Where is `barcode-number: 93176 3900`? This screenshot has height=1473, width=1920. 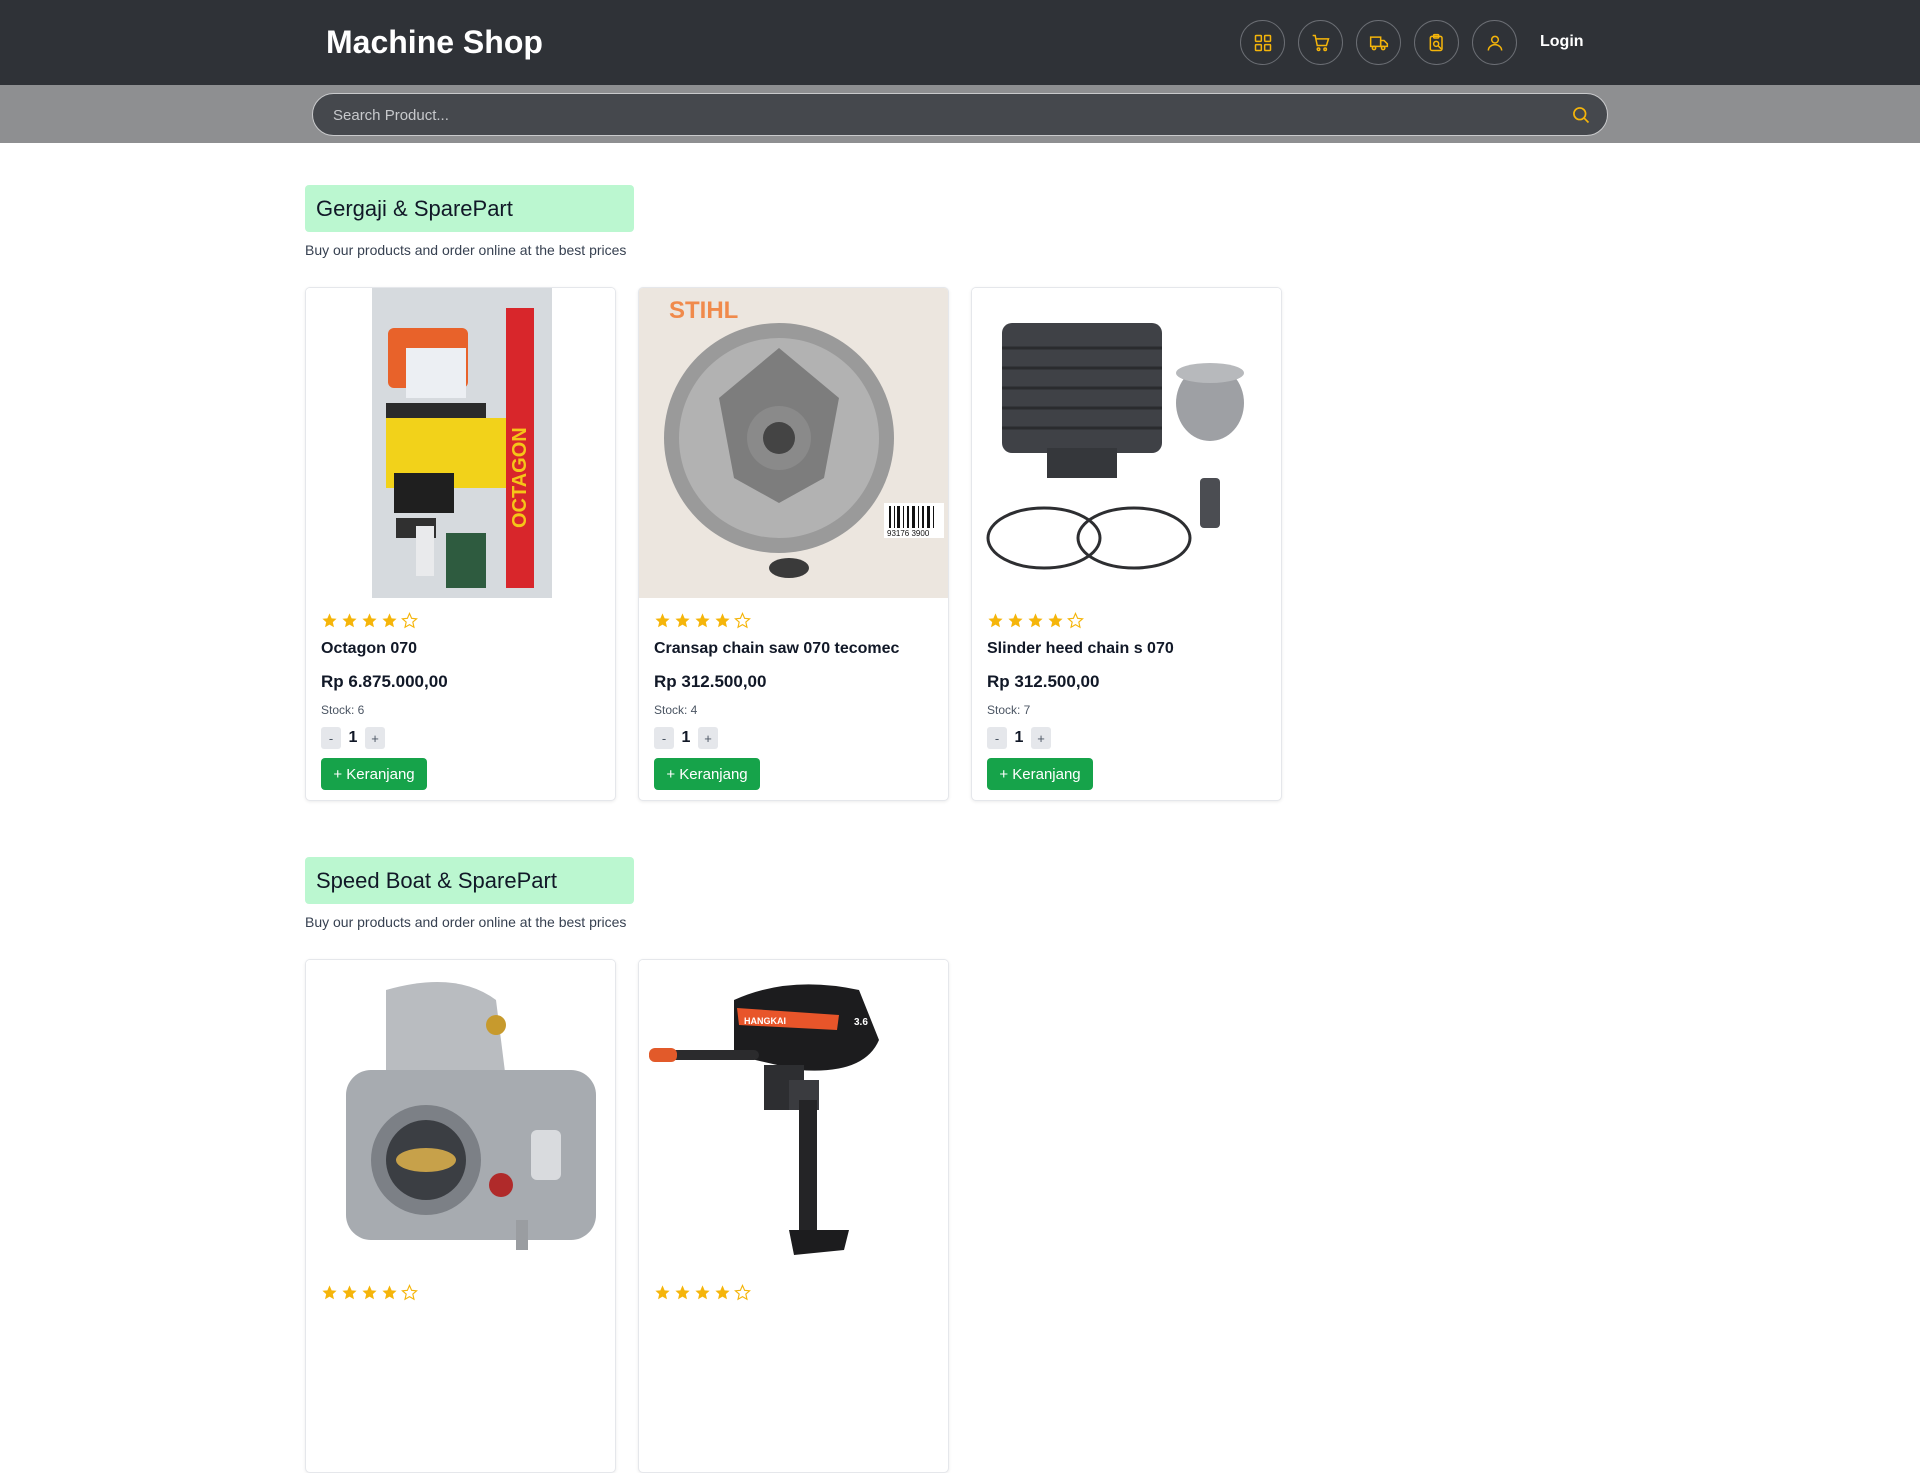 barcode-number: 93176 3900 is located at coordinates (908, 533).